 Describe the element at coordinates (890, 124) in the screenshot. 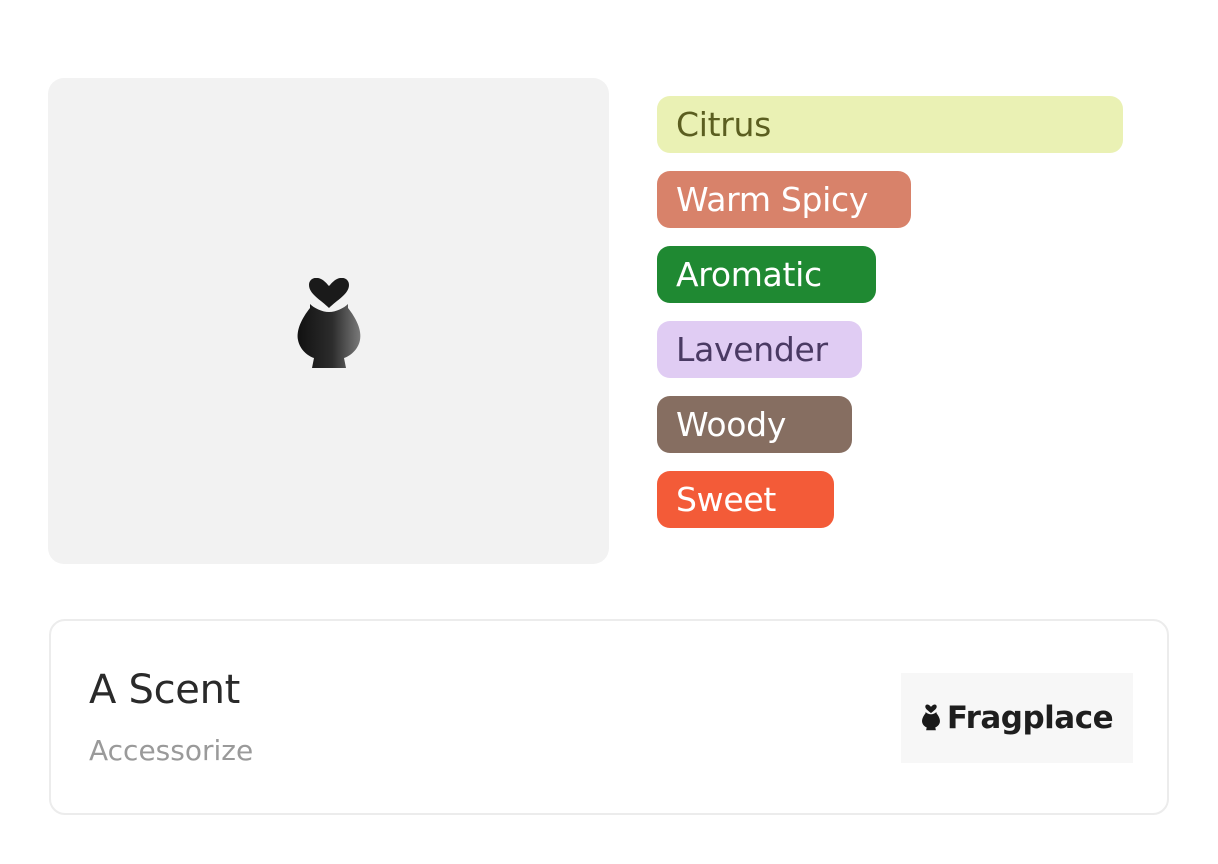

I see `accord-bar-citrus: Citrus` at that location.